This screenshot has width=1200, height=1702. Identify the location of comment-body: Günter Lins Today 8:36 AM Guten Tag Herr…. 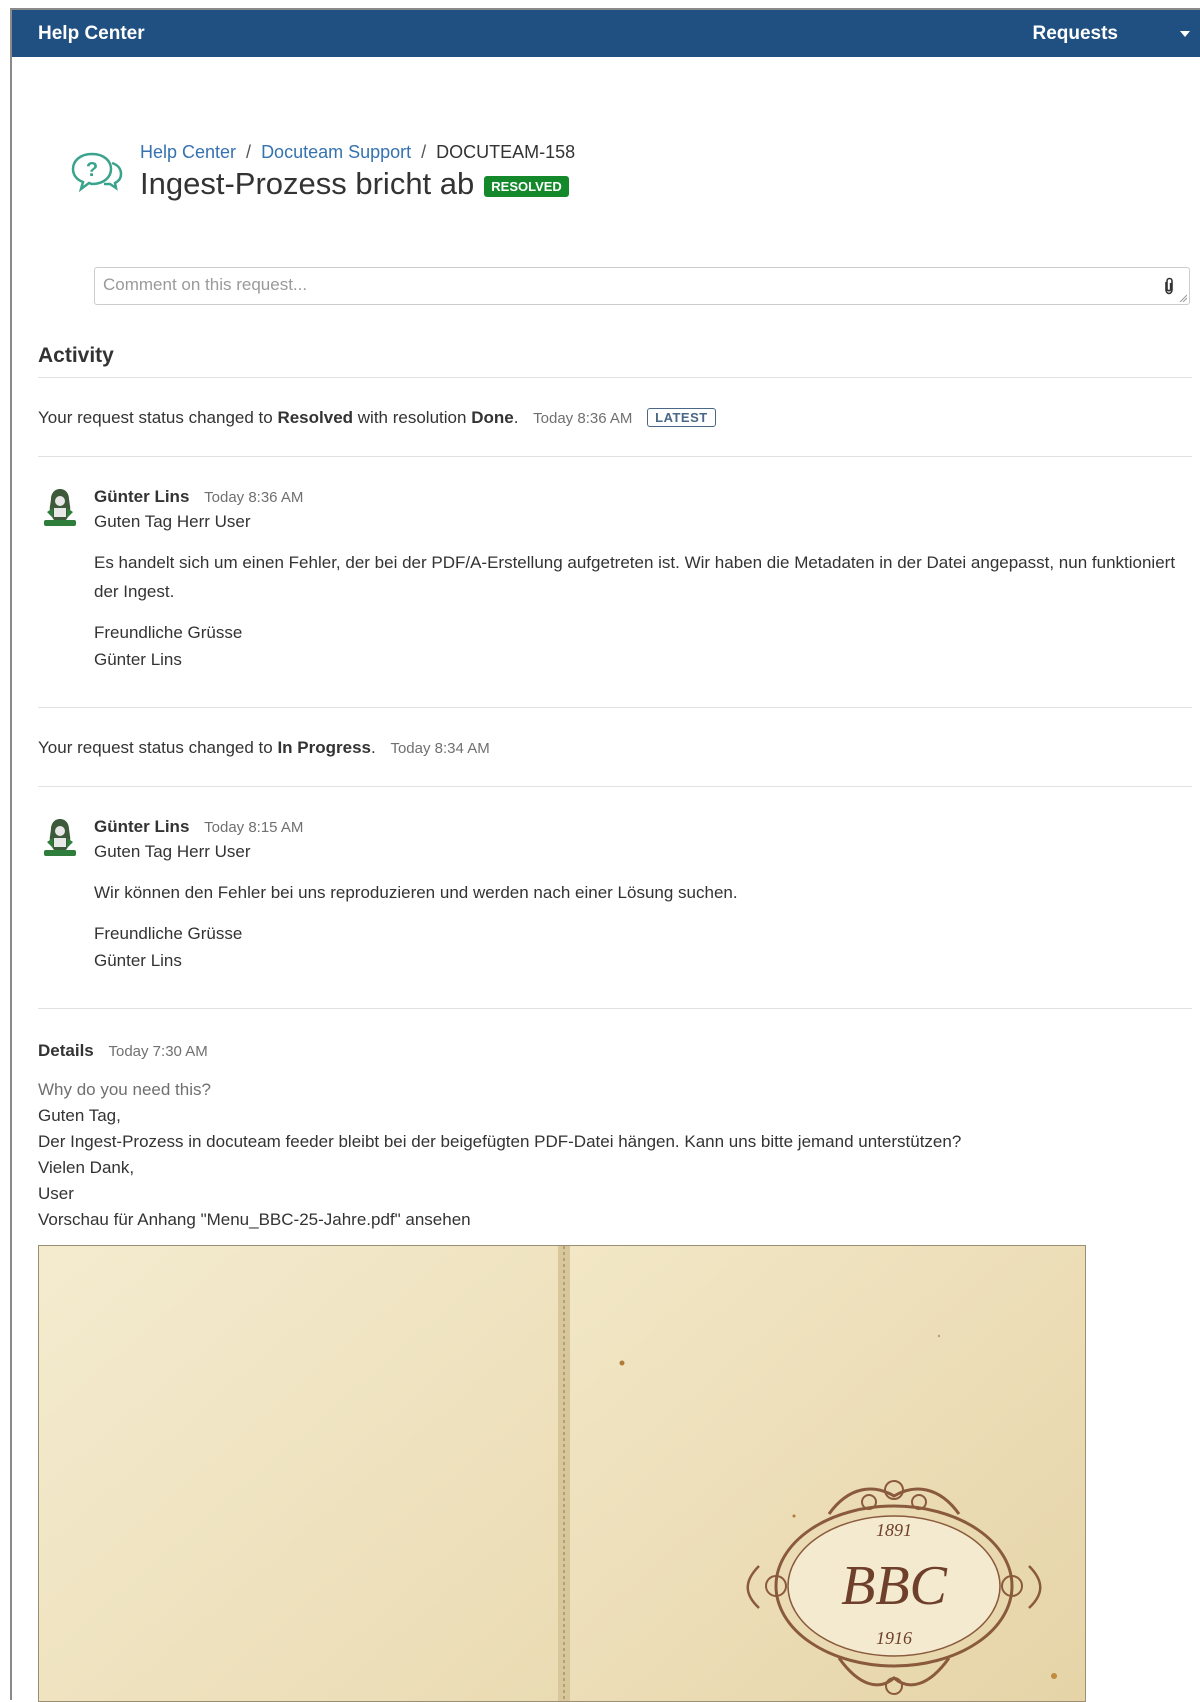
(646, 579).